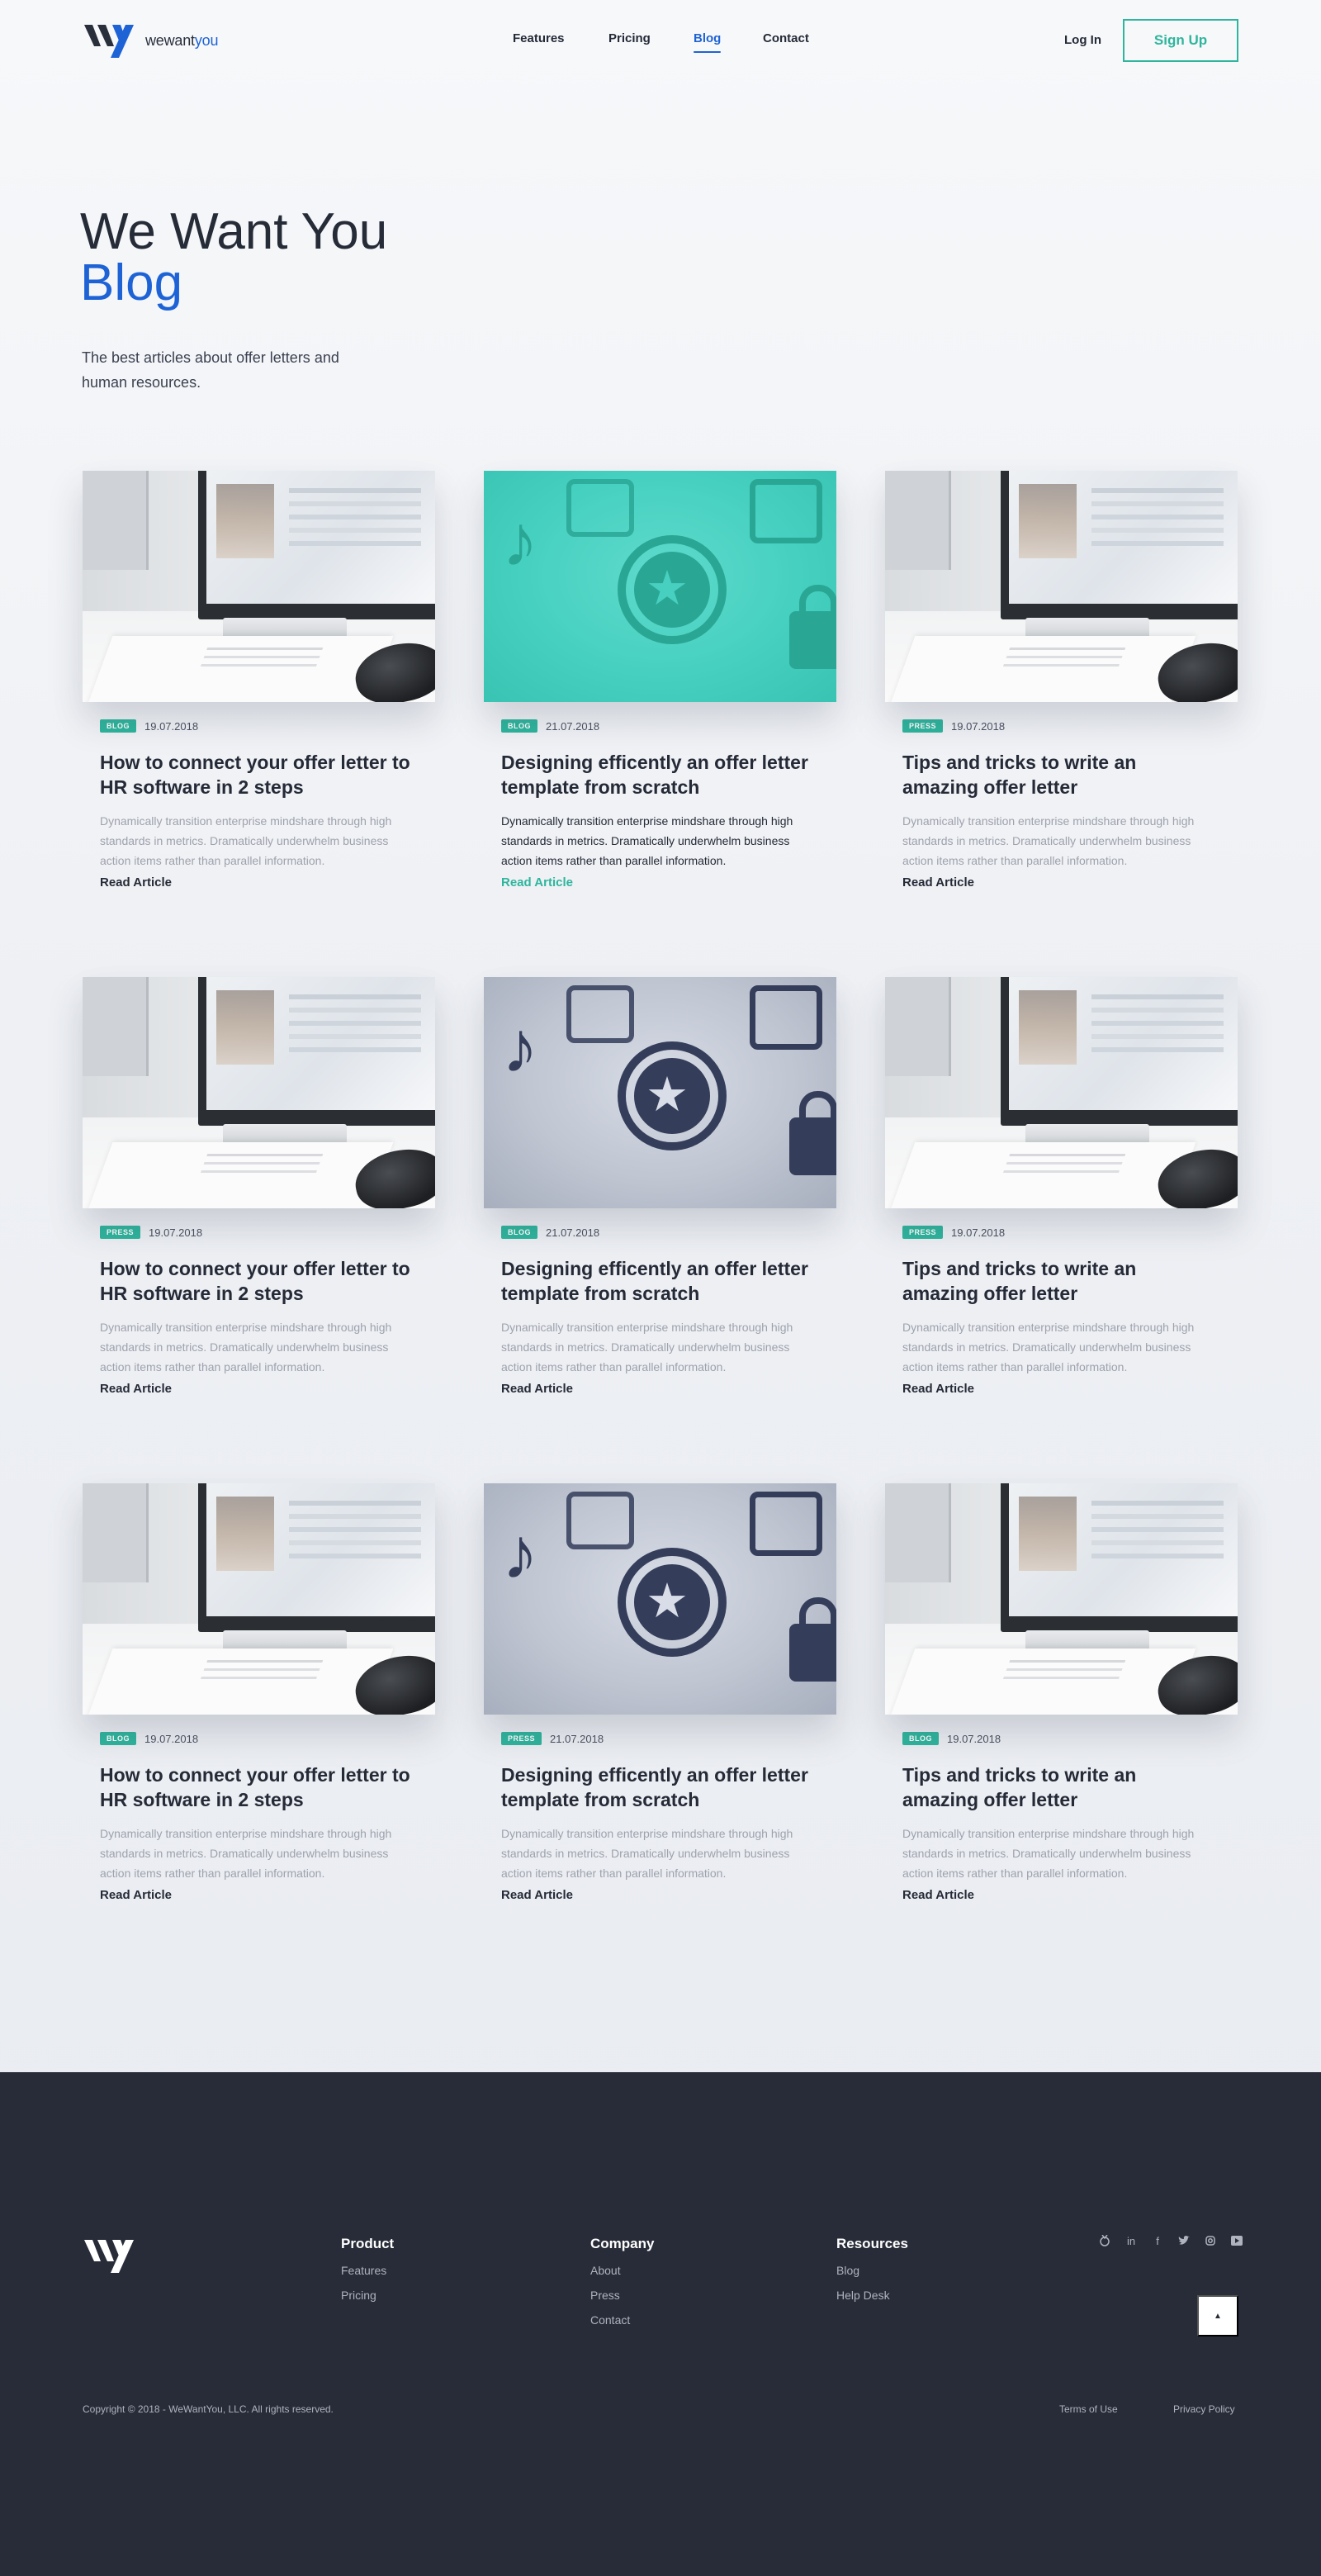 Image resolution: width=1321 pixels, height=2576 pixels. I want to click on wy-logo-icon, so click(109, 2256).